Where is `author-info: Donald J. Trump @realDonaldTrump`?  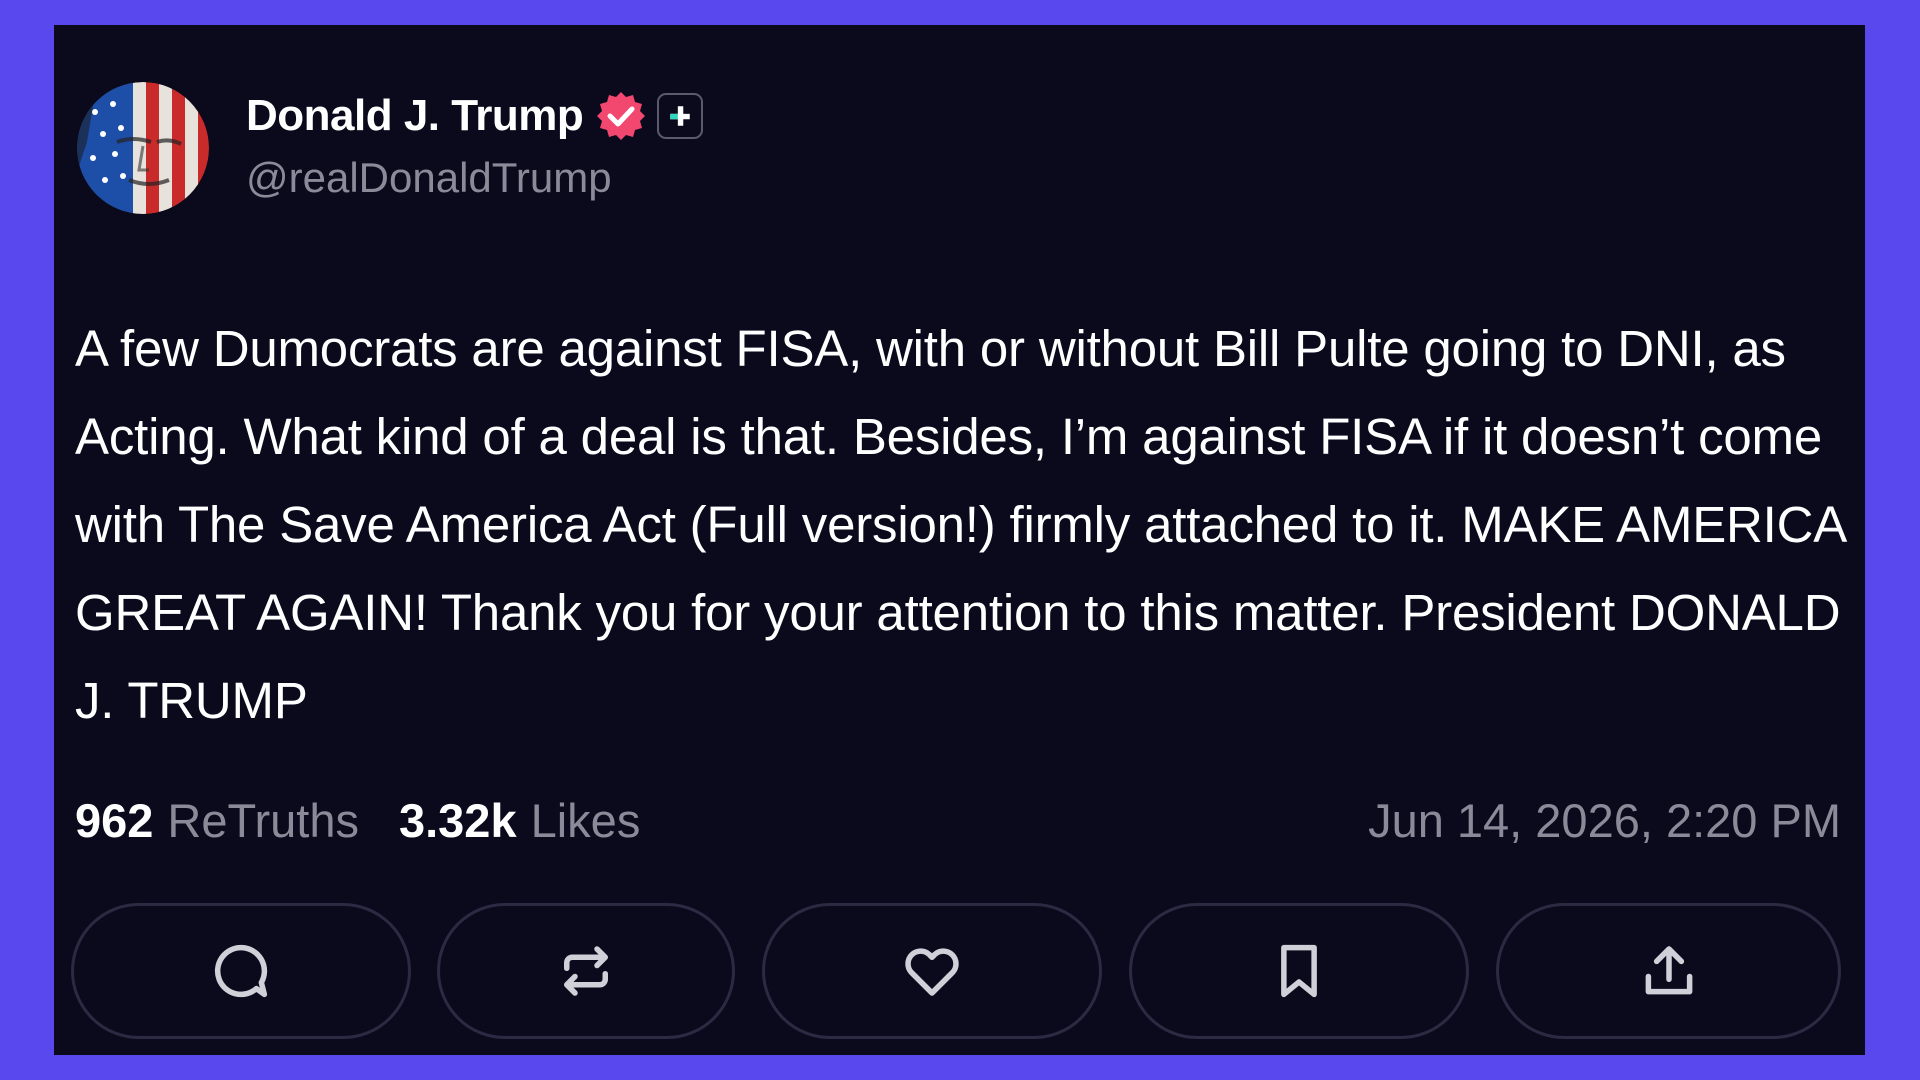
author-info: Donald J. Trump @realDonaldTrump is located at coordinates (475, 145).